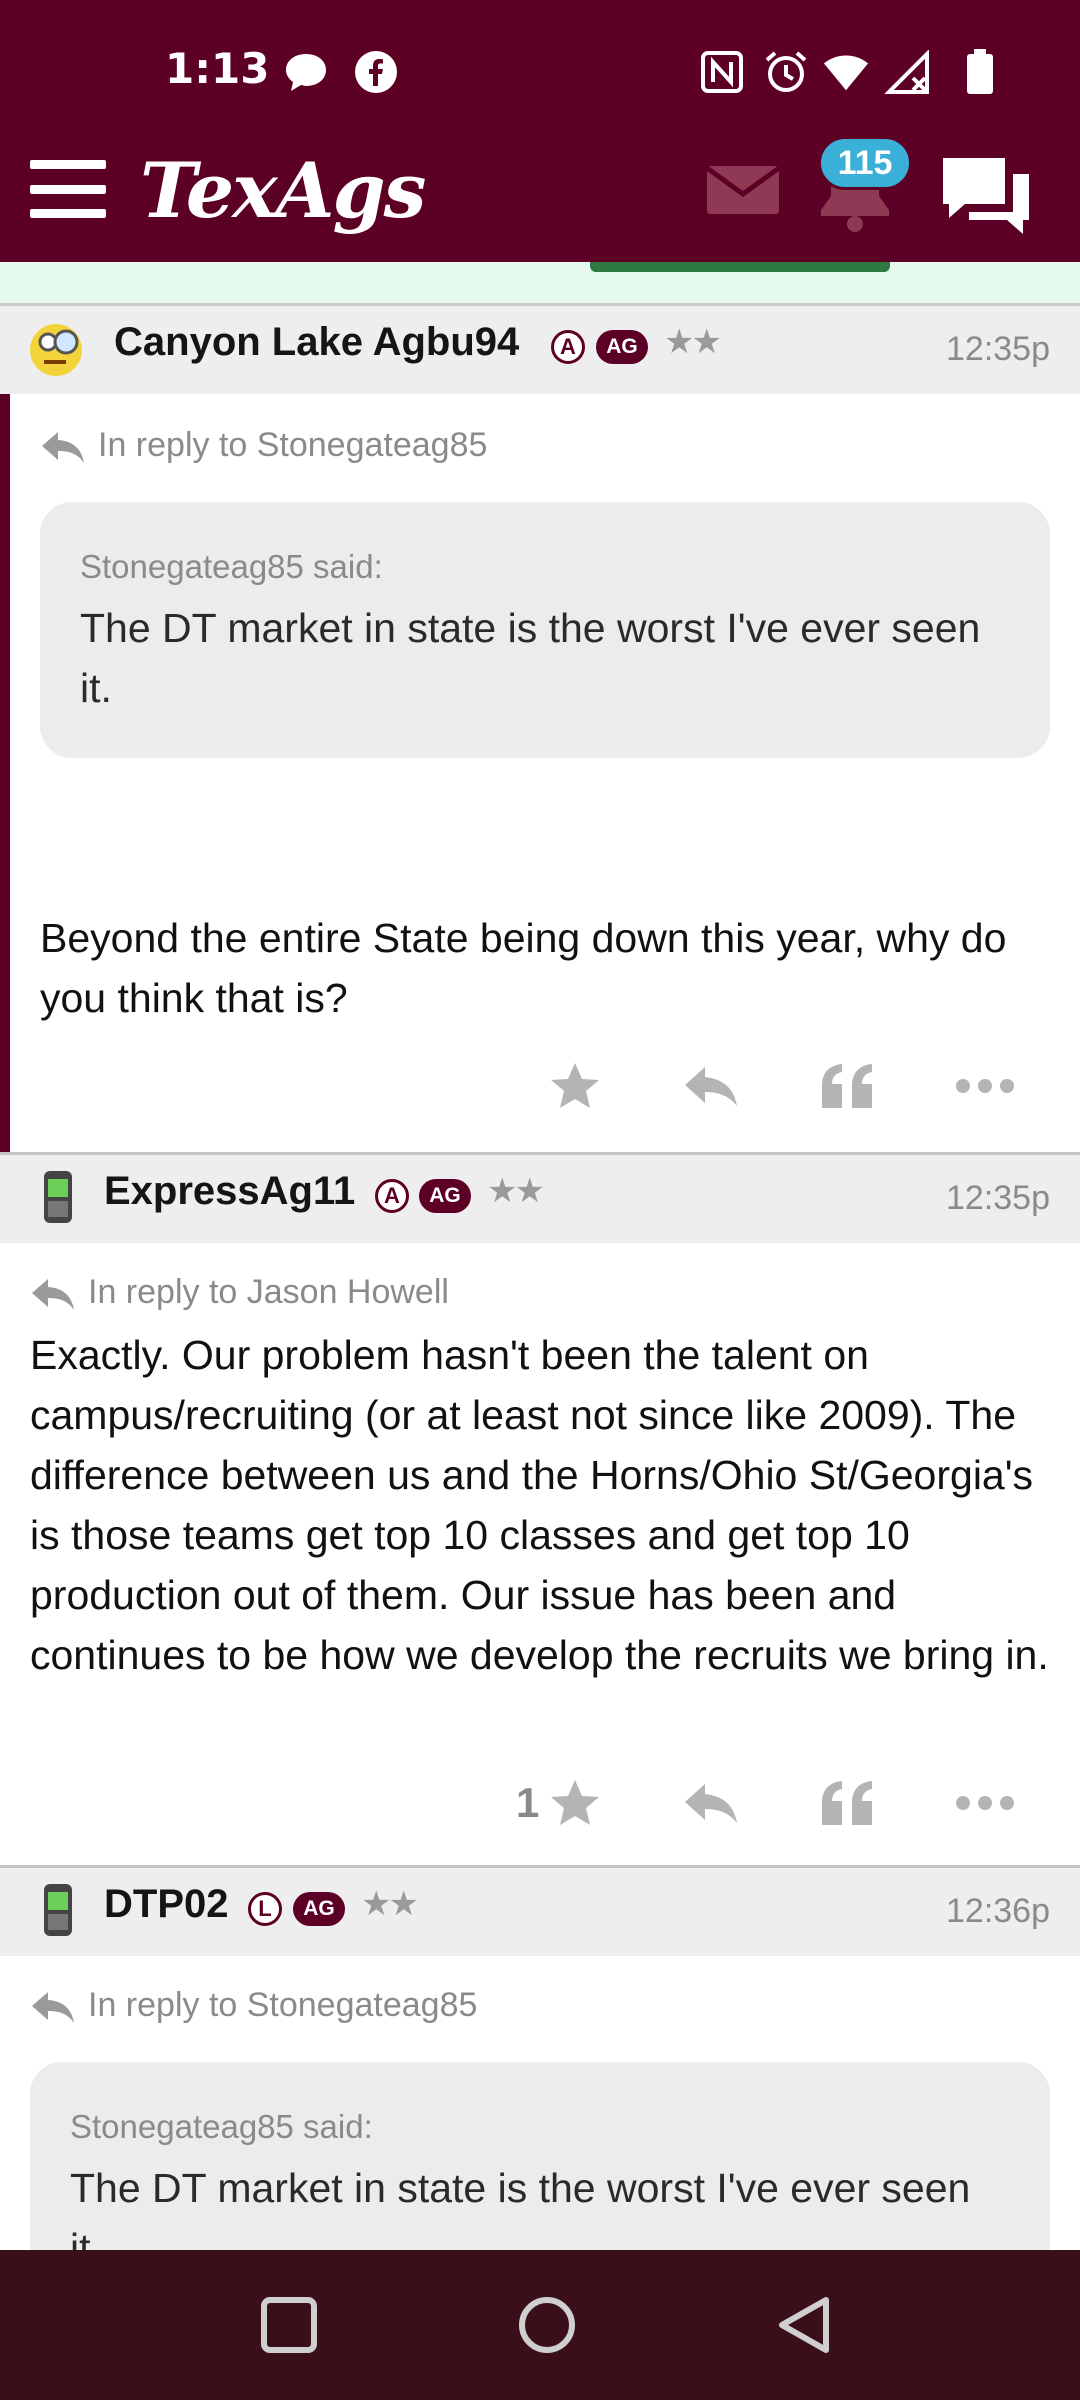  What do you see at coordinates (743, 190) in the screenshot?
I see `mail-icon` at bounding box center [743, 190].